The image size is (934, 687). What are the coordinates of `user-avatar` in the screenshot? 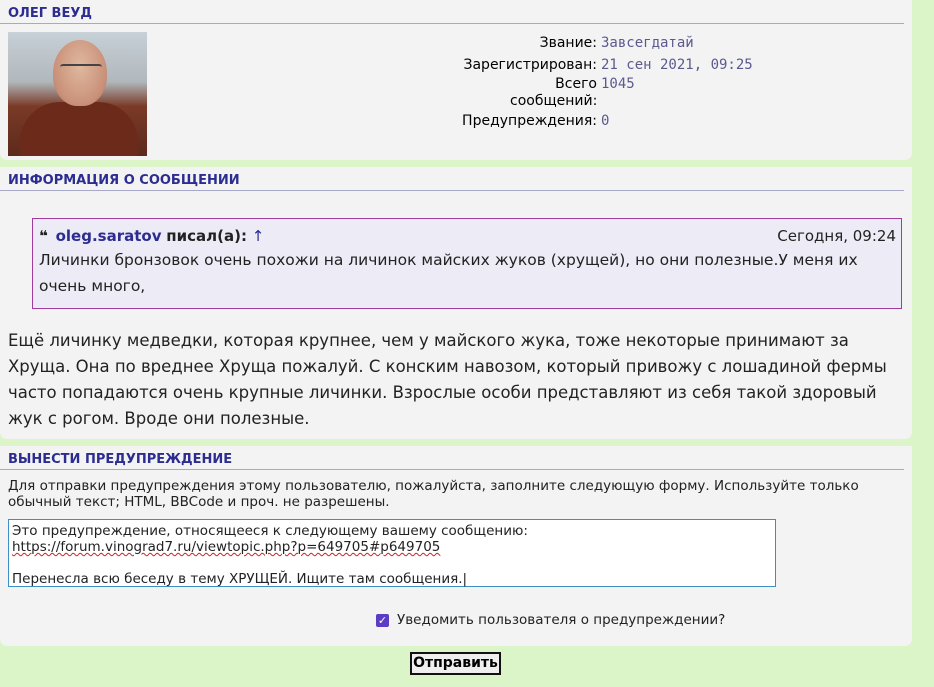 It's located at (77, 94).